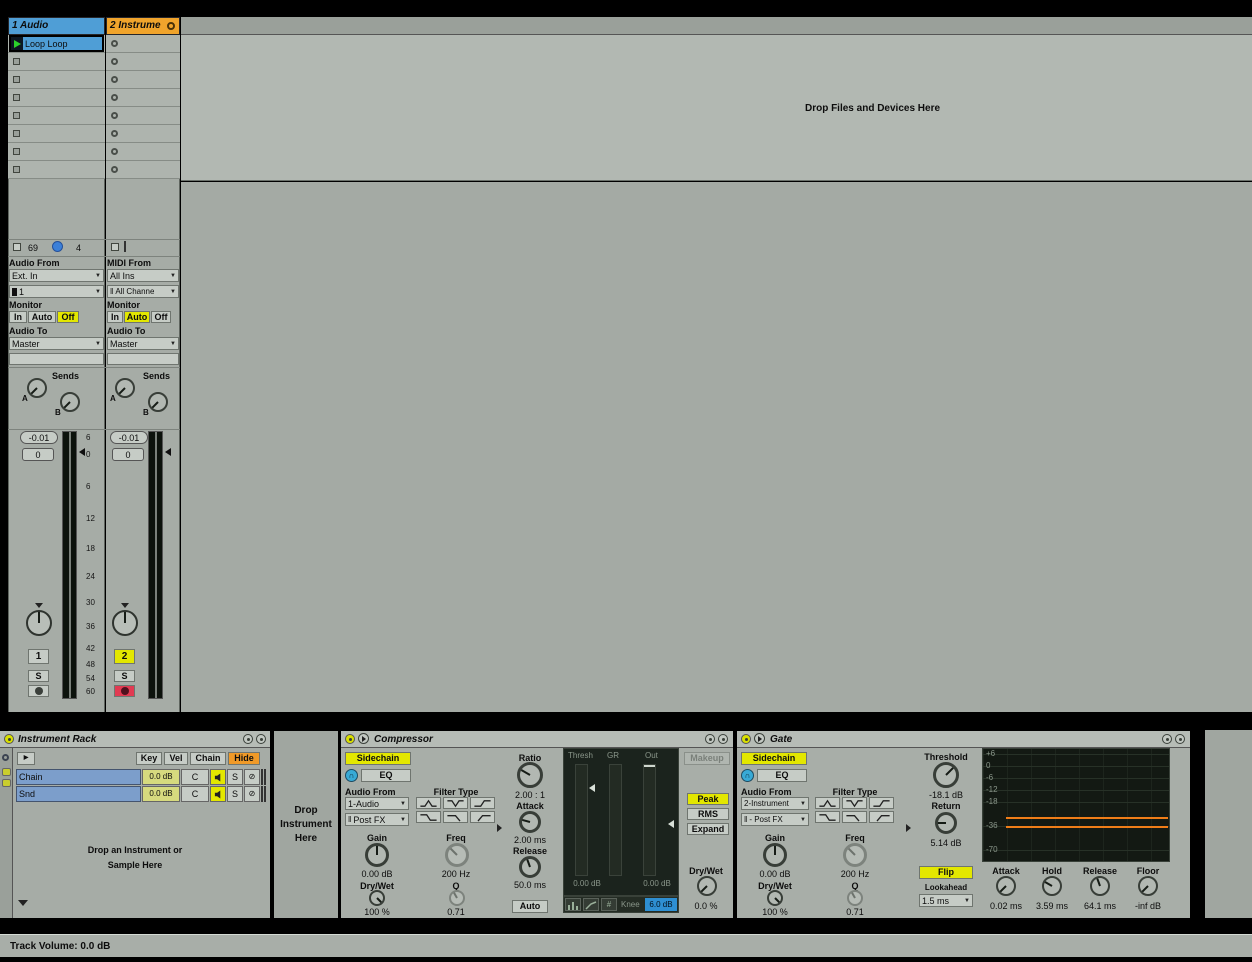 The image size is (1252, 962). I want to click on chain-activator-speaker-icon, so click(218, 777).